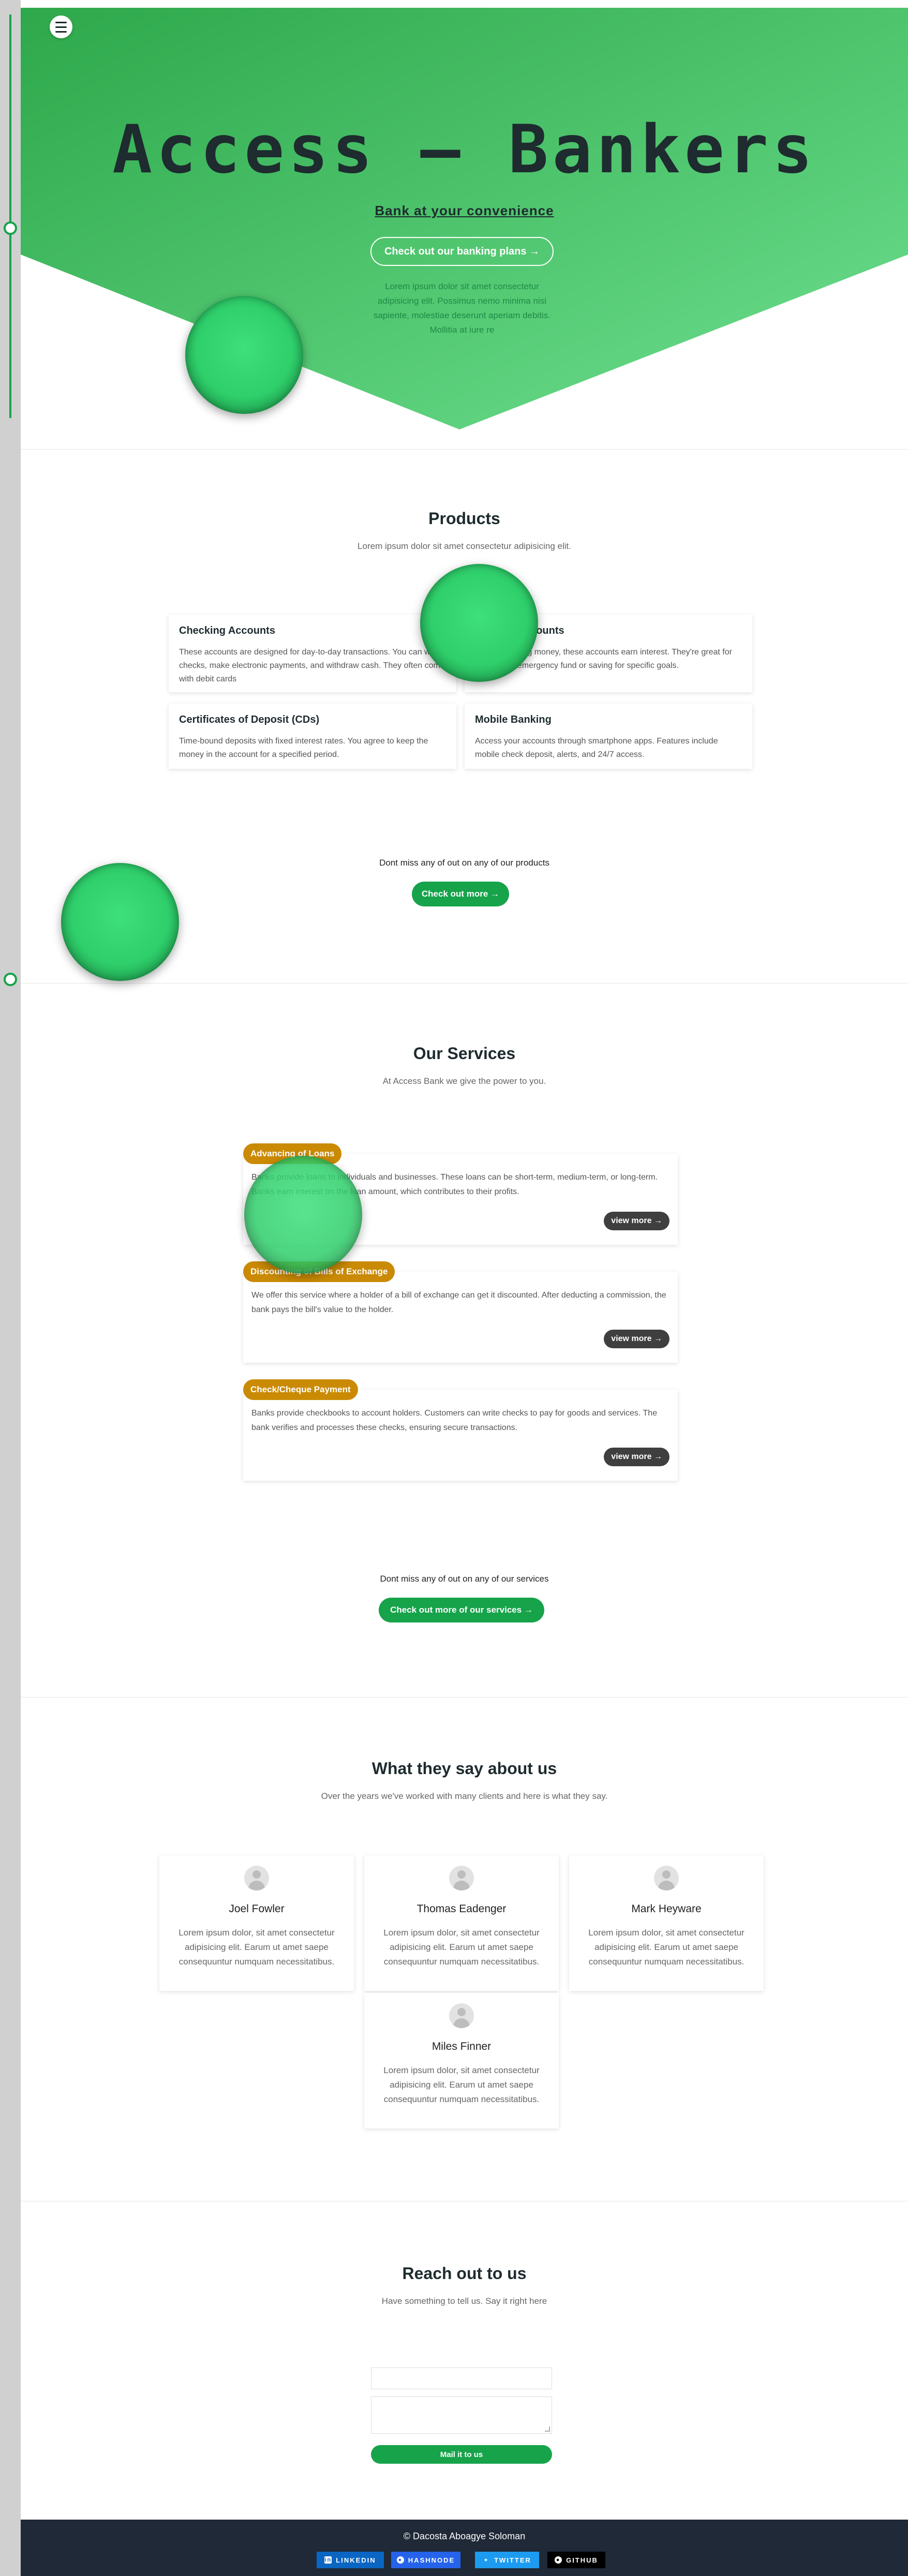 This screenshot has width=908, height=2576. What do you see at coordinates (558, 2560) in the screenshot?
I see `github-icon: ●` at bounding box center [558, 2560].